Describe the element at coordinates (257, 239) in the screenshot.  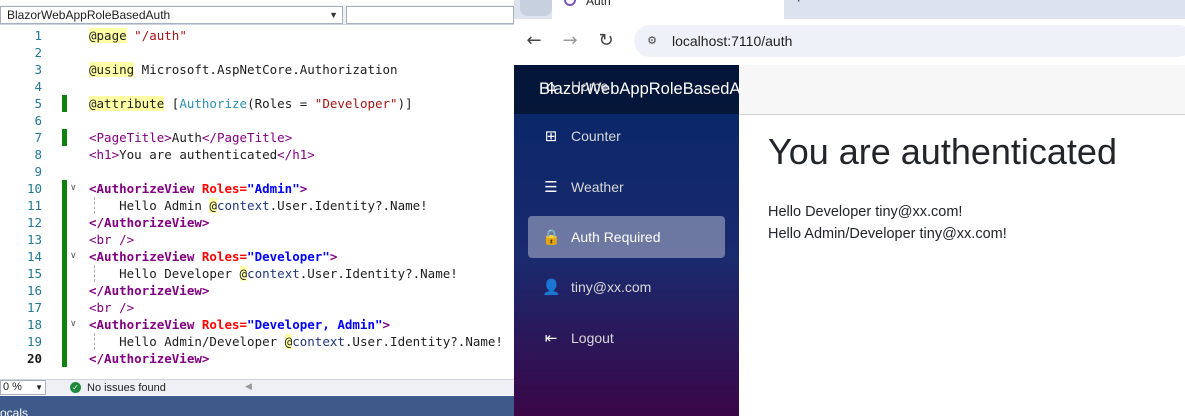
I see `code-line: 13 <br />` at that location.